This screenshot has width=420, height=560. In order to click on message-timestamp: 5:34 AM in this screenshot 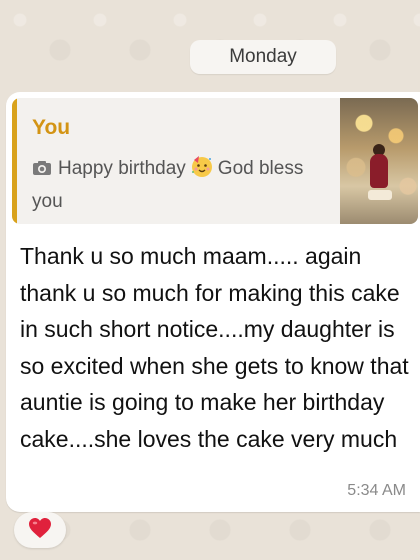, I will do `click(376, 490)`.